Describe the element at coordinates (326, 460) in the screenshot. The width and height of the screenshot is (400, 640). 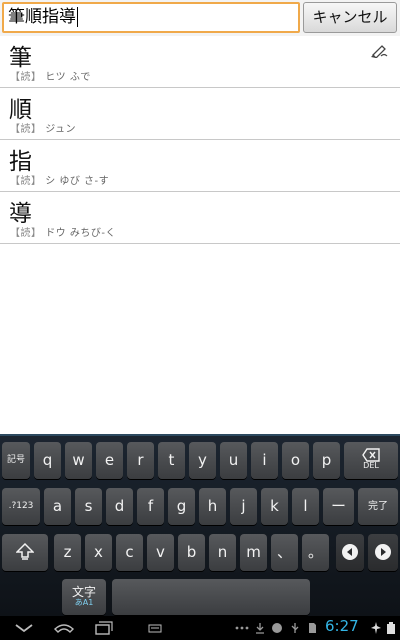
I see `key-p: p` at that location.